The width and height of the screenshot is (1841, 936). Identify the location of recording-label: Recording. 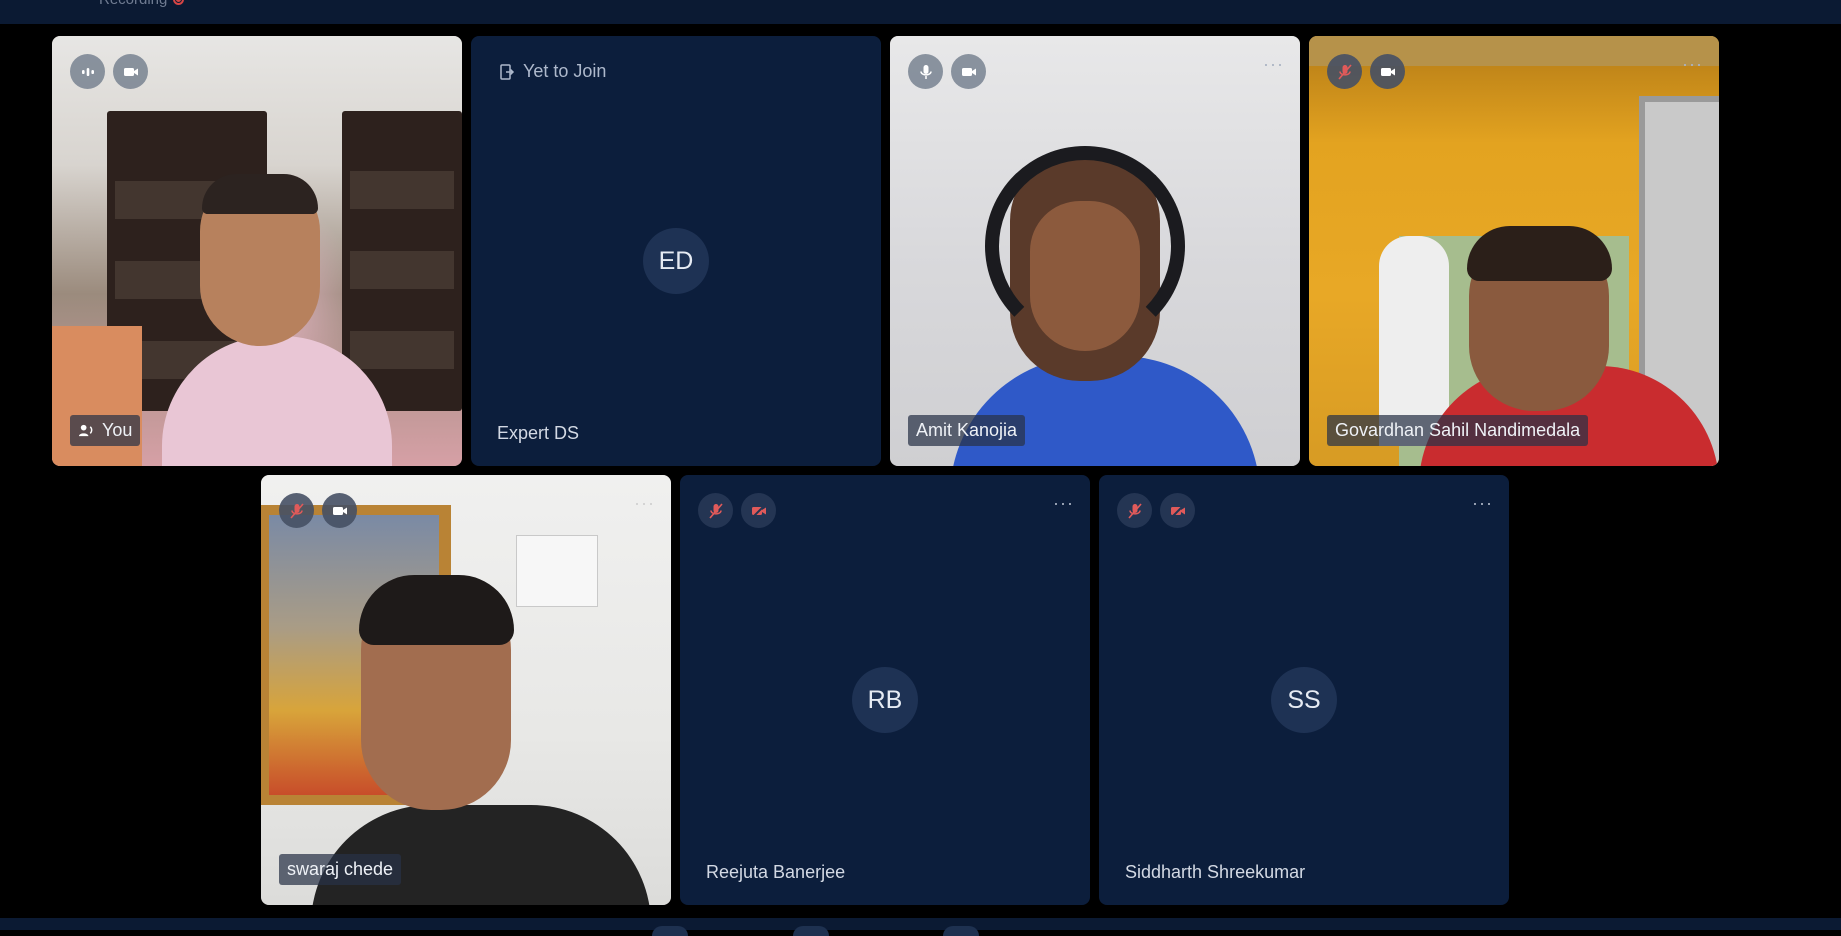
(133, 4).